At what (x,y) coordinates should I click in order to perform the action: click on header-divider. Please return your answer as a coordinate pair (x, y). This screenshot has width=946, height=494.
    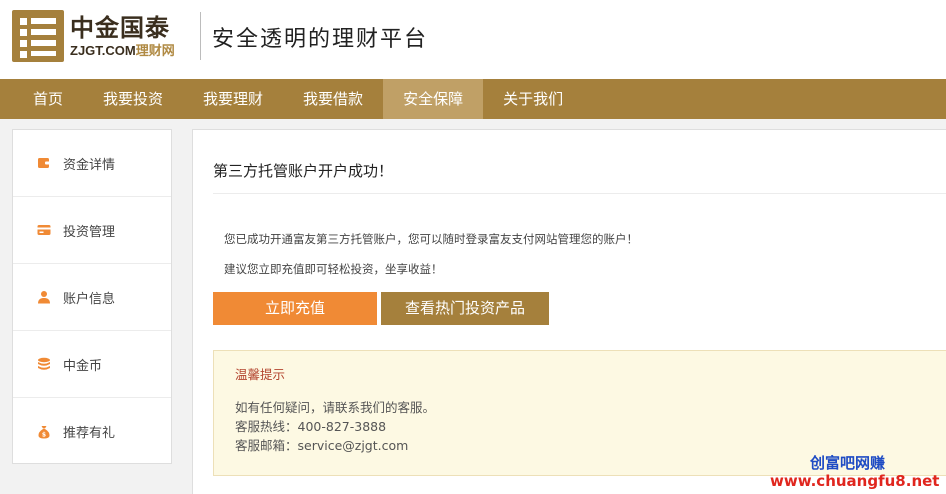
    Looking at the image, I should click on (200, 36).